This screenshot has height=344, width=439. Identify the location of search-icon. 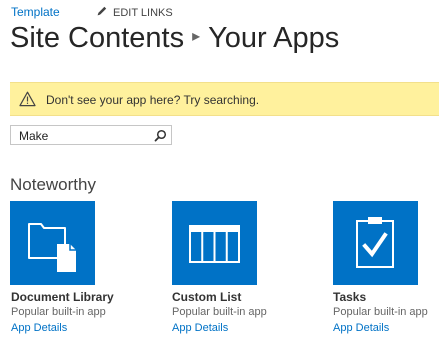
(160, 135).